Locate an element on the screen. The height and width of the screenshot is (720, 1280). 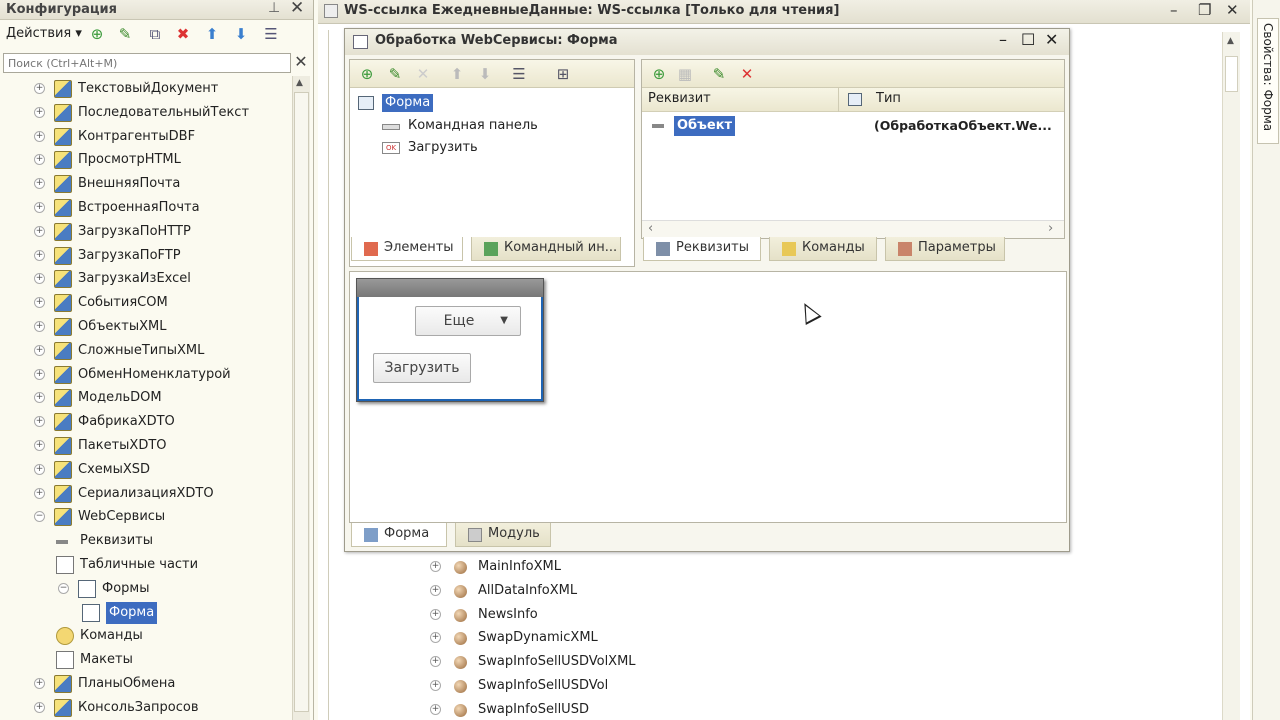
tree-item: Команды is located at coordinates (145, 636).